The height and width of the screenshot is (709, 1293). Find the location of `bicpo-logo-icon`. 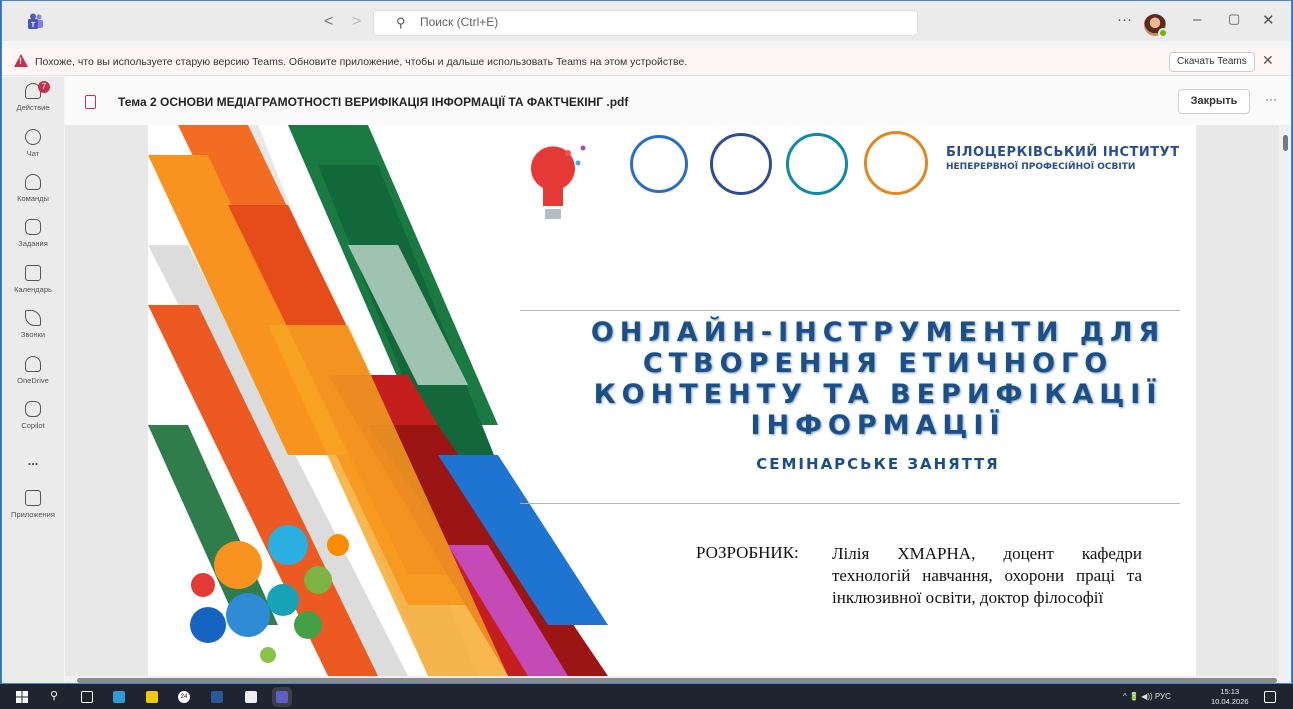

bicpo-logo-icon is located at coordinates (896, 163).